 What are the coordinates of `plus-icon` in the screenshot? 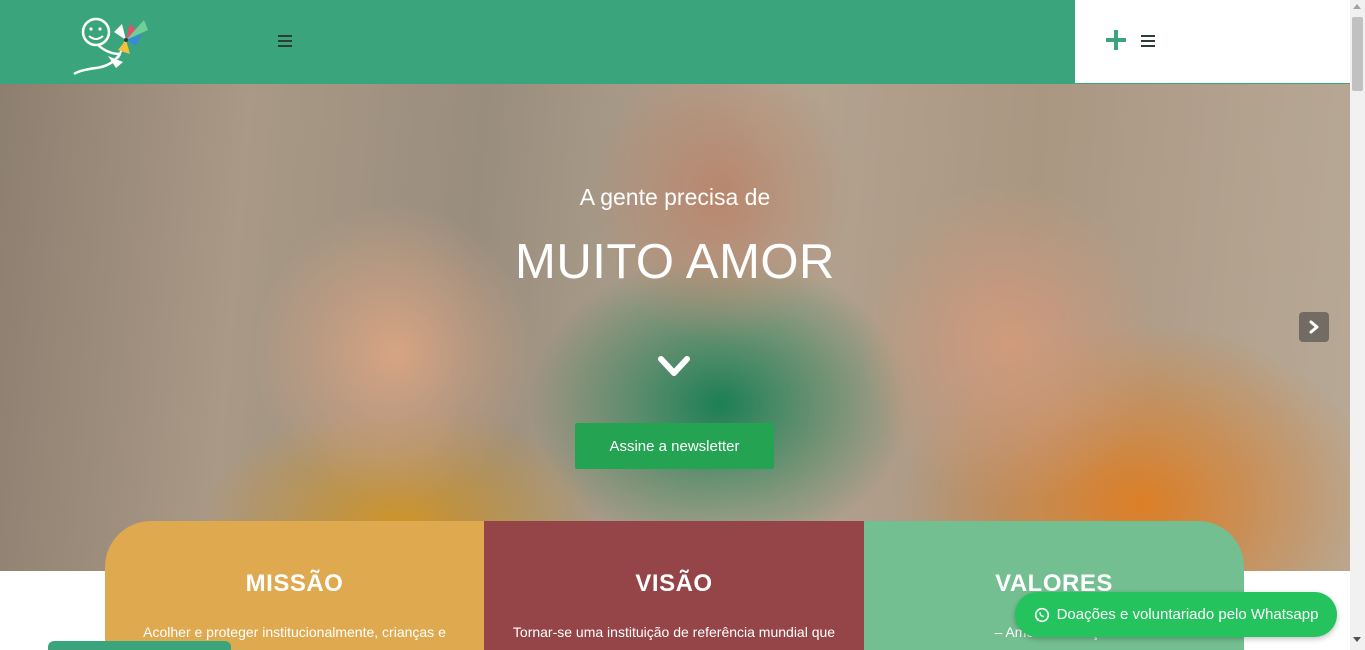 It's located at (1117, 40).